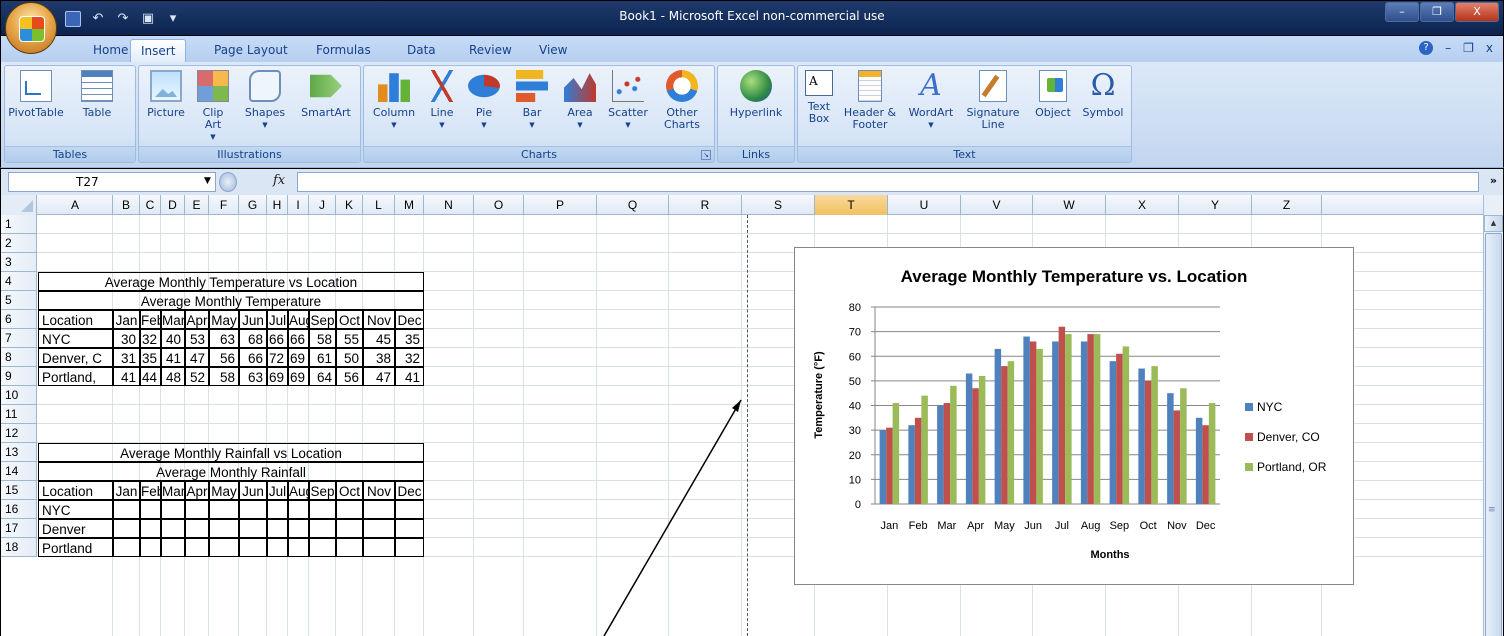  Describe the element at coordinates (870, 100) in the screenshot. I see `header-footer-button: Header & Footer` at that location.